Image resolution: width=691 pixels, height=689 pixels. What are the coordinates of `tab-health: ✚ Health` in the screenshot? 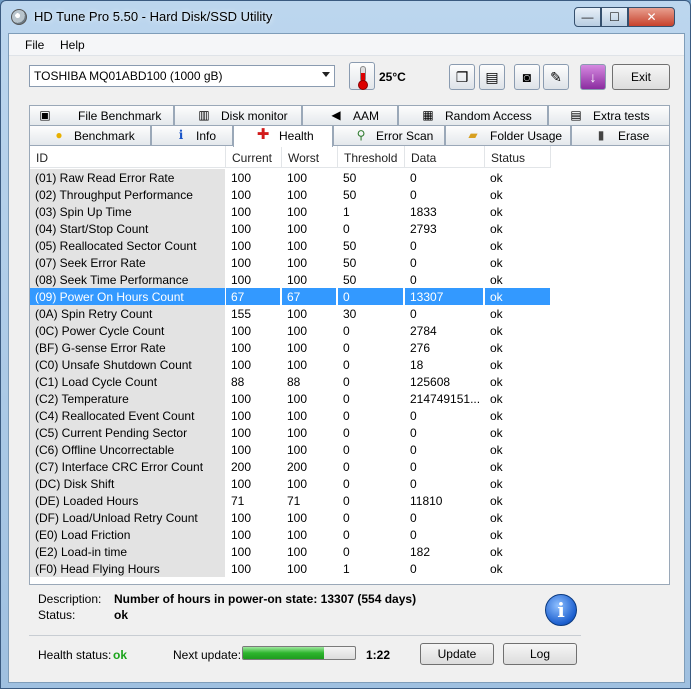 It's located at (283, 136).